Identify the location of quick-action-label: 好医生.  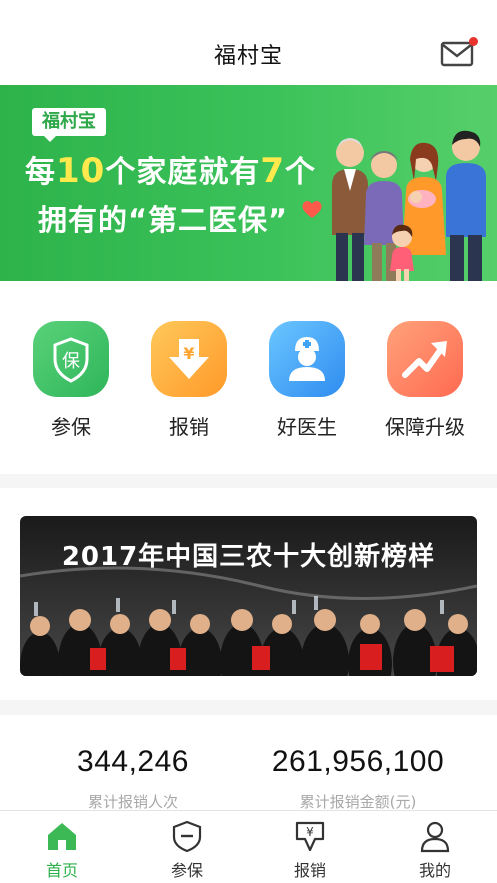
(307, 427).